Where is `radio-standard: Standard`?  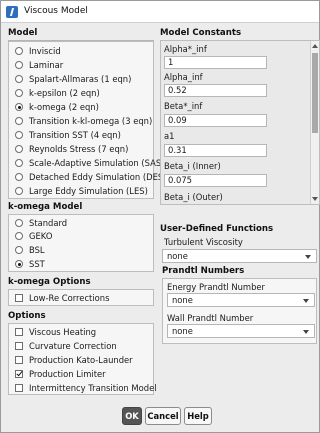
radio-standard: Standard is located at coordinates (41, 223).